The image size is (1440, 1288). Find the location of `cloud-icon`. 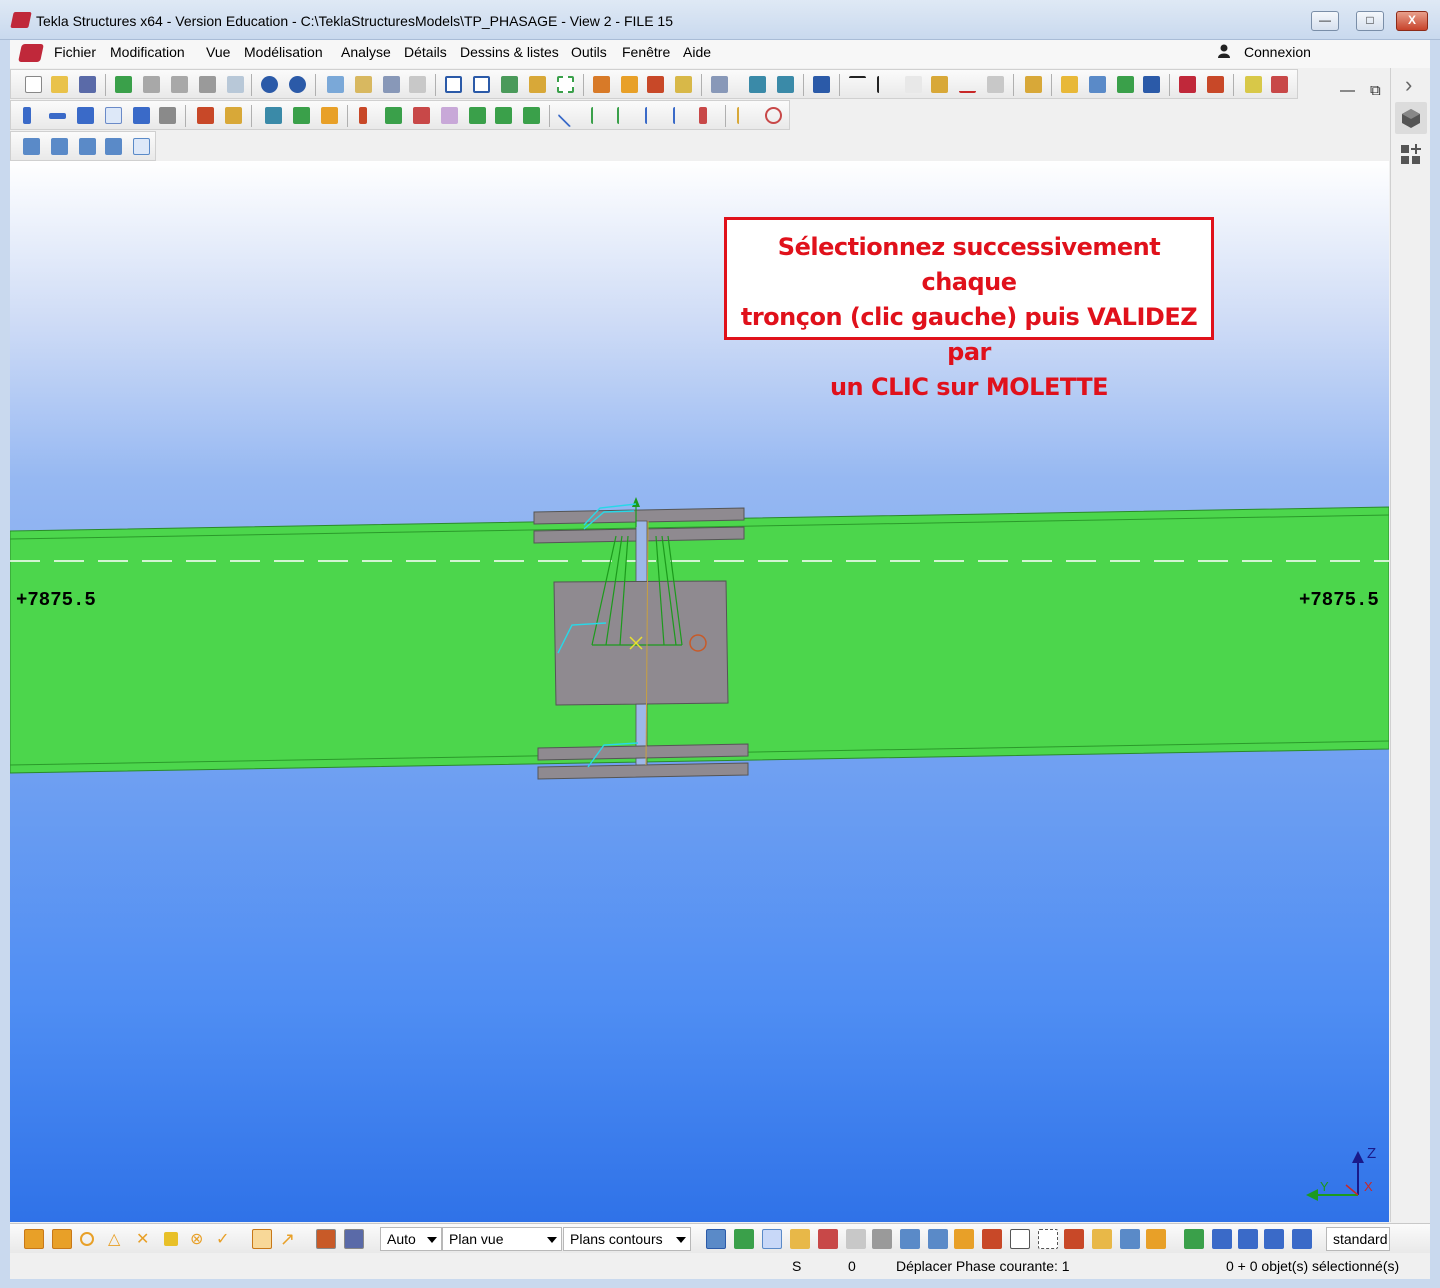

cloud-icon is located at coordinates (151, 84).